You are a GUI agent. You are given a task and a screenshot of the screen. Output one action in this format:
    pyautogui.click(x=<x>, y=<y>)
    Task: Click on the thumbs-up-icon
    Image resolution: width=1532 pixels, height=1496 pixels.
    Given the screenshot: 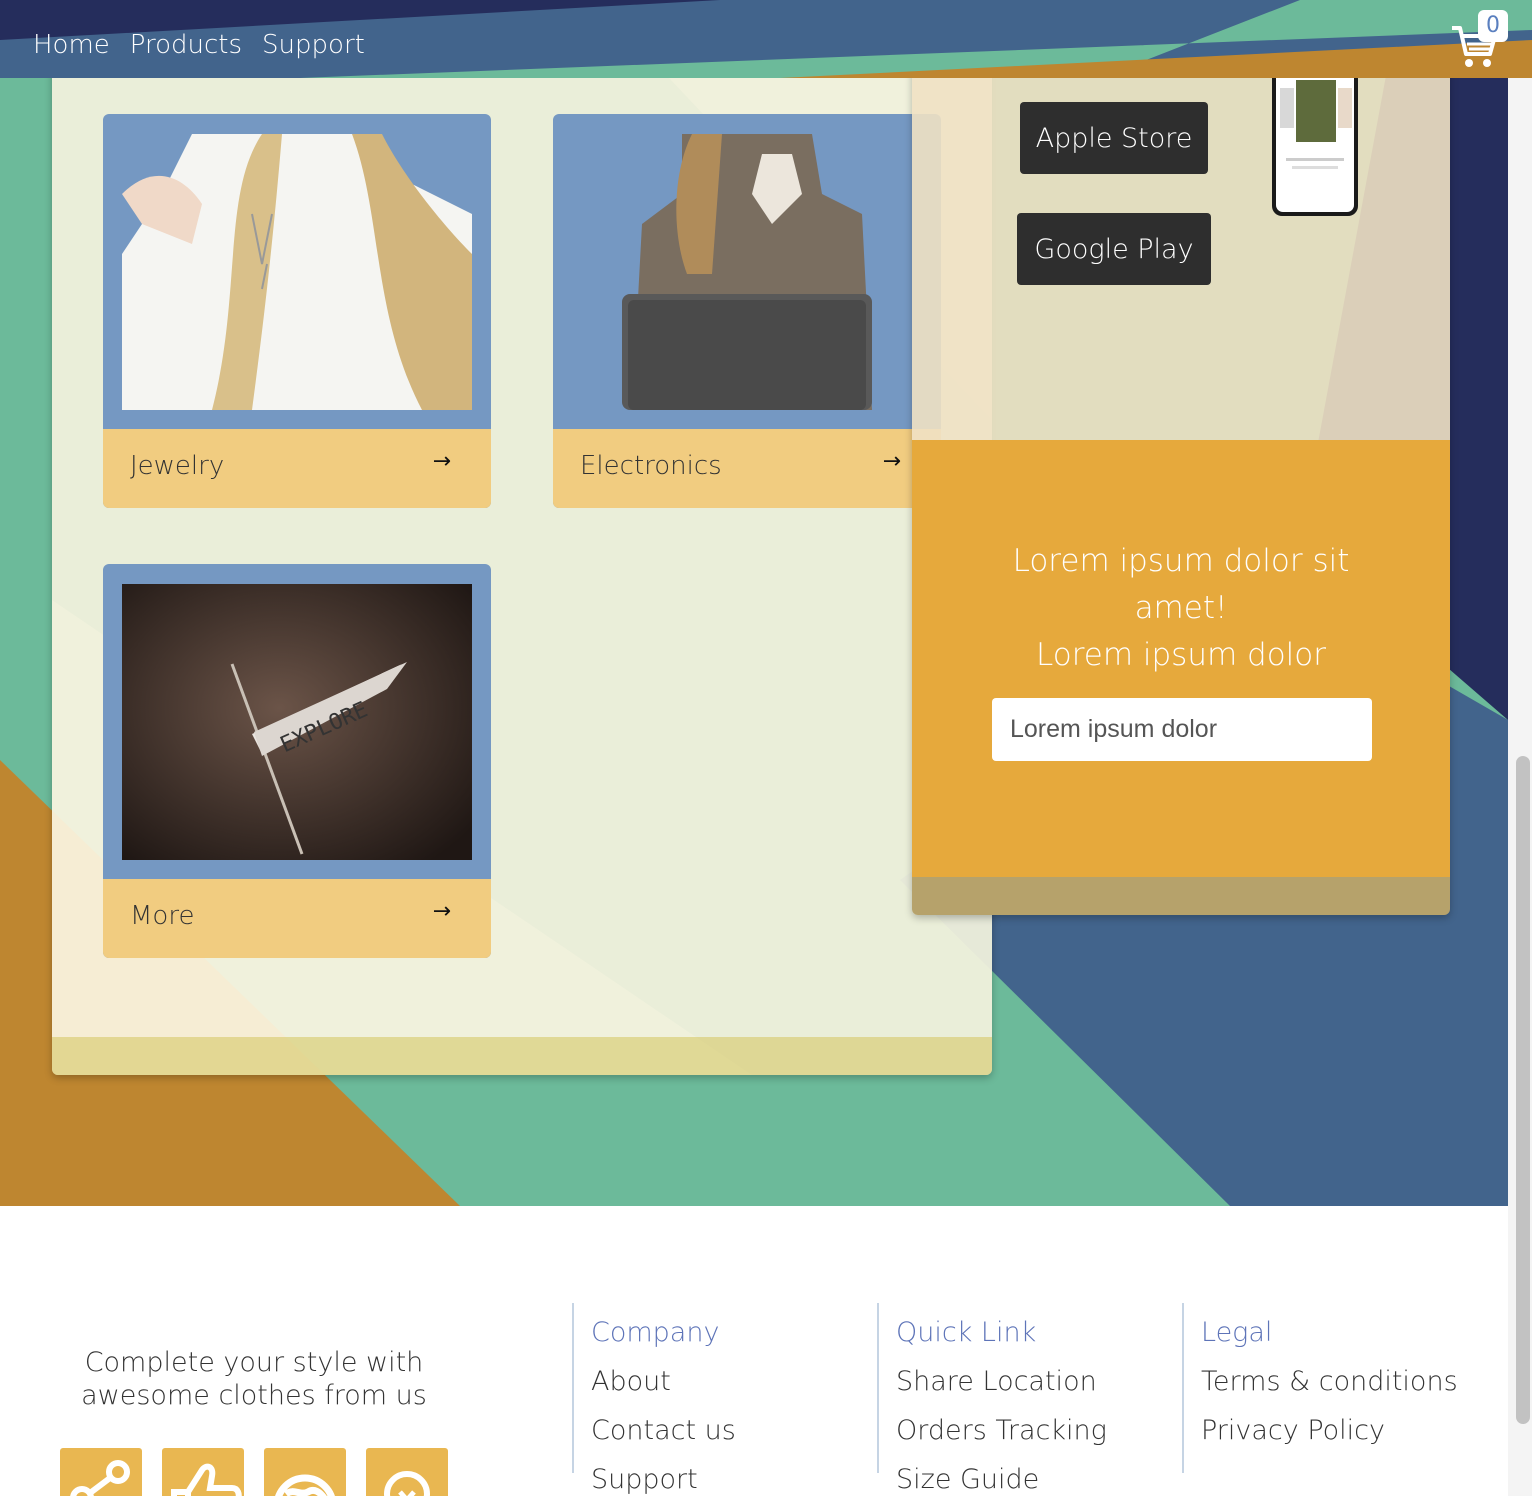 What is the action you would take?
    pyautogui.click(x=206, y=1479)
    